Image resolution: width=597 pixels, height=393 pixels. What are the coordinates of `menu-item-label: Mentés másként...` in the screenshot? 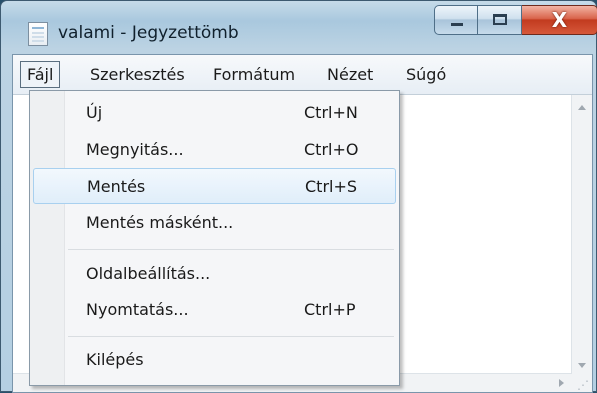 It's located at (160, 222).